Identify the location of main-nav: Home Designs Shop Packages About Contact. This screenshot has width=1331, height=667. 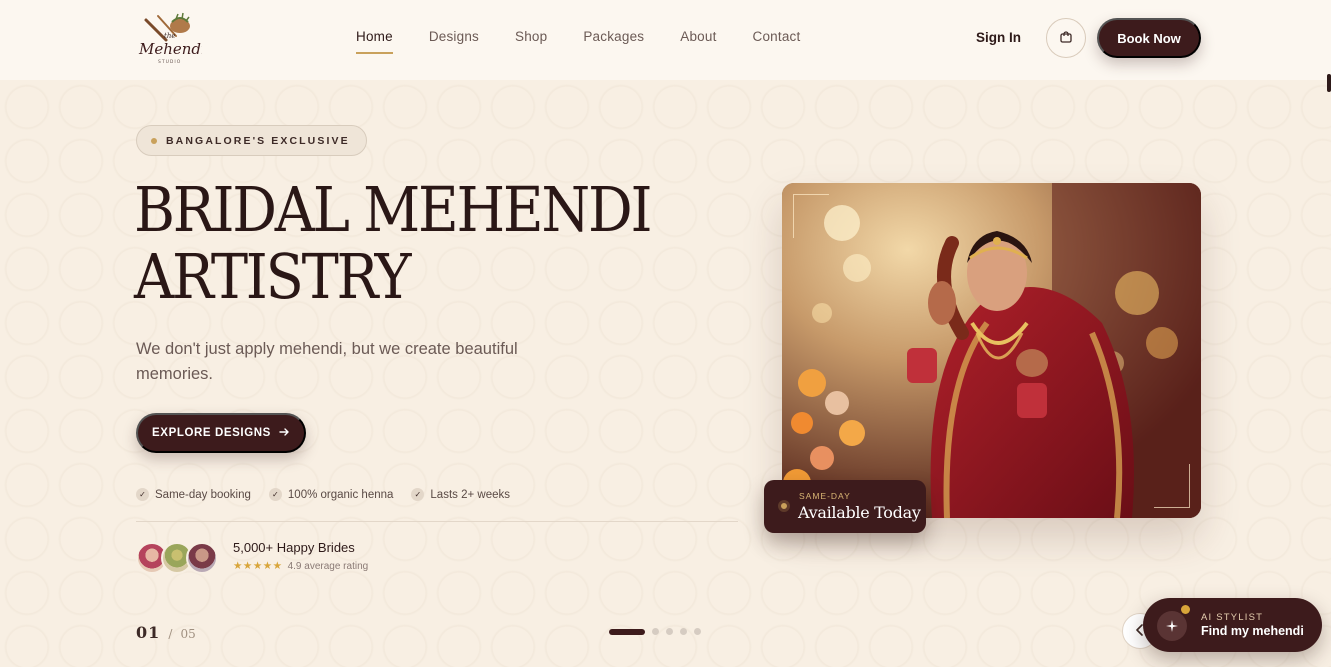
(596, 41).